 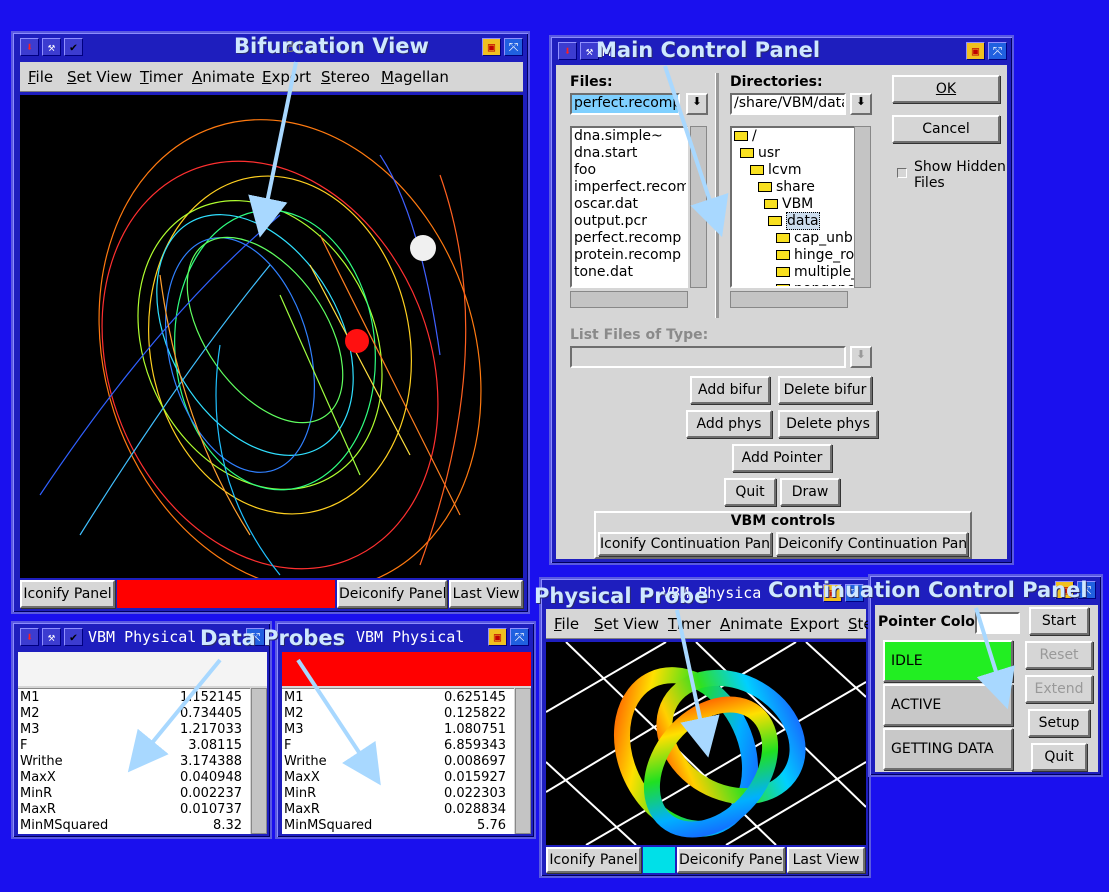 What do you see at coordinates (793, 221) in the screenshot?
I see `list-item: data` at bounding box center [793, 221].